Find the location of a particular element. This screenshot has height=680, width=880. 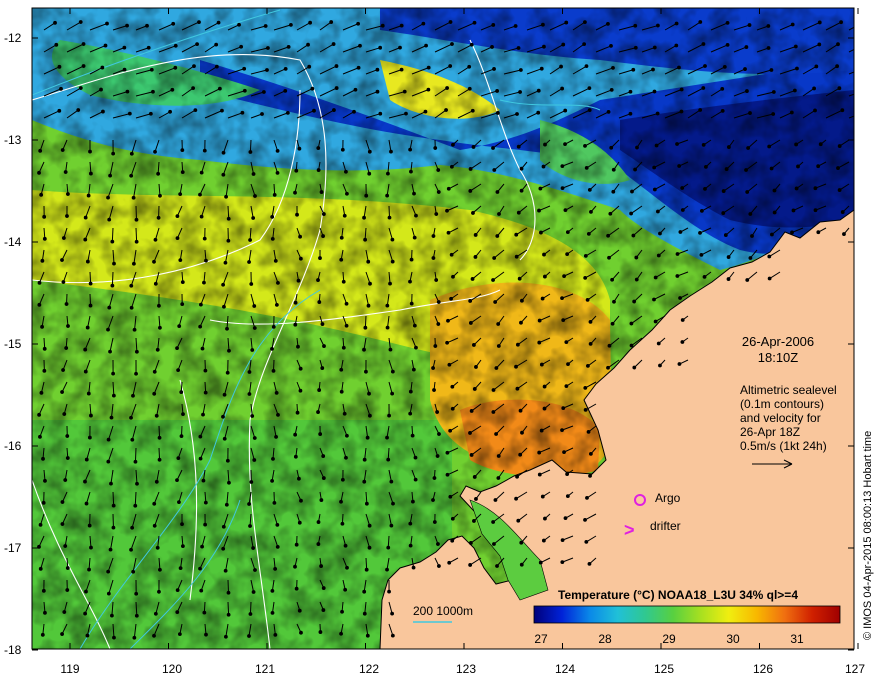

velocity-arrow is located at coordinates (112, 234).